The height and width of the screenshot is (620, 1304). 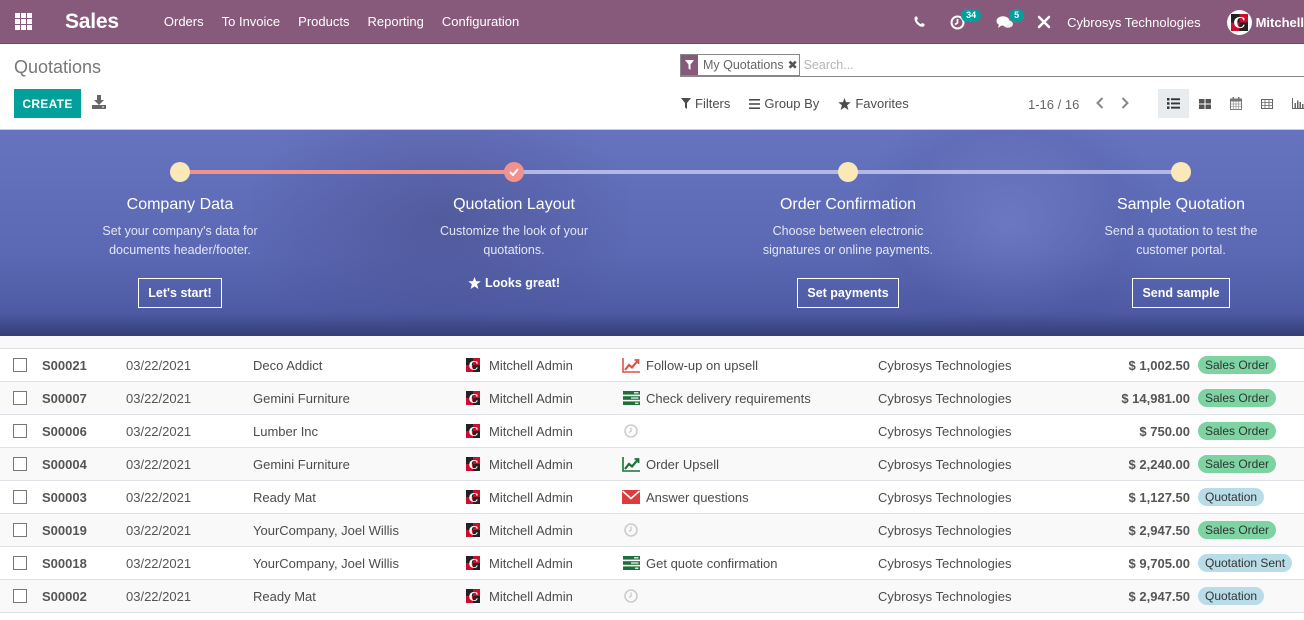 What do you see at coordinates (848, 172) in the screenshot?
I see `step-dot-order-confirmation` at bounding box center [848, 172].